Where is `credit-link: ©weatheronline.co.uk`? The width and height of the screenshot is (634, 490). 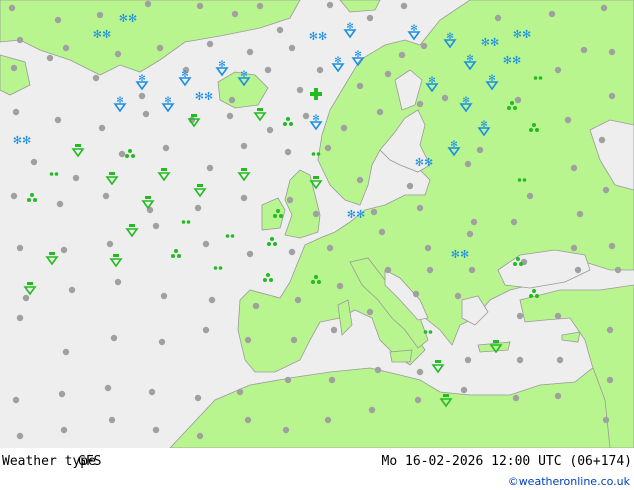 credit-link: ©weatheronline.co.uk is located at coordinates (569, 481).